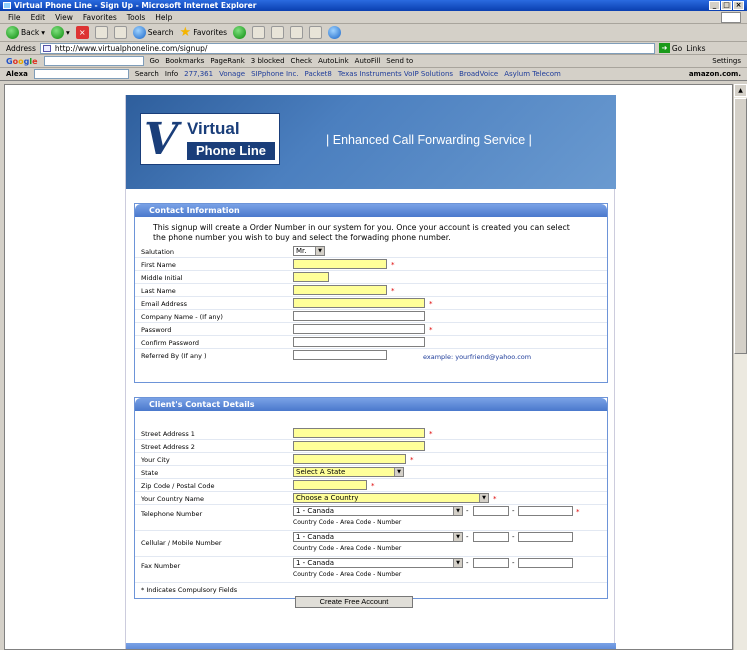  I want to click on menu-favorites: Favorites, so click(100, 17).